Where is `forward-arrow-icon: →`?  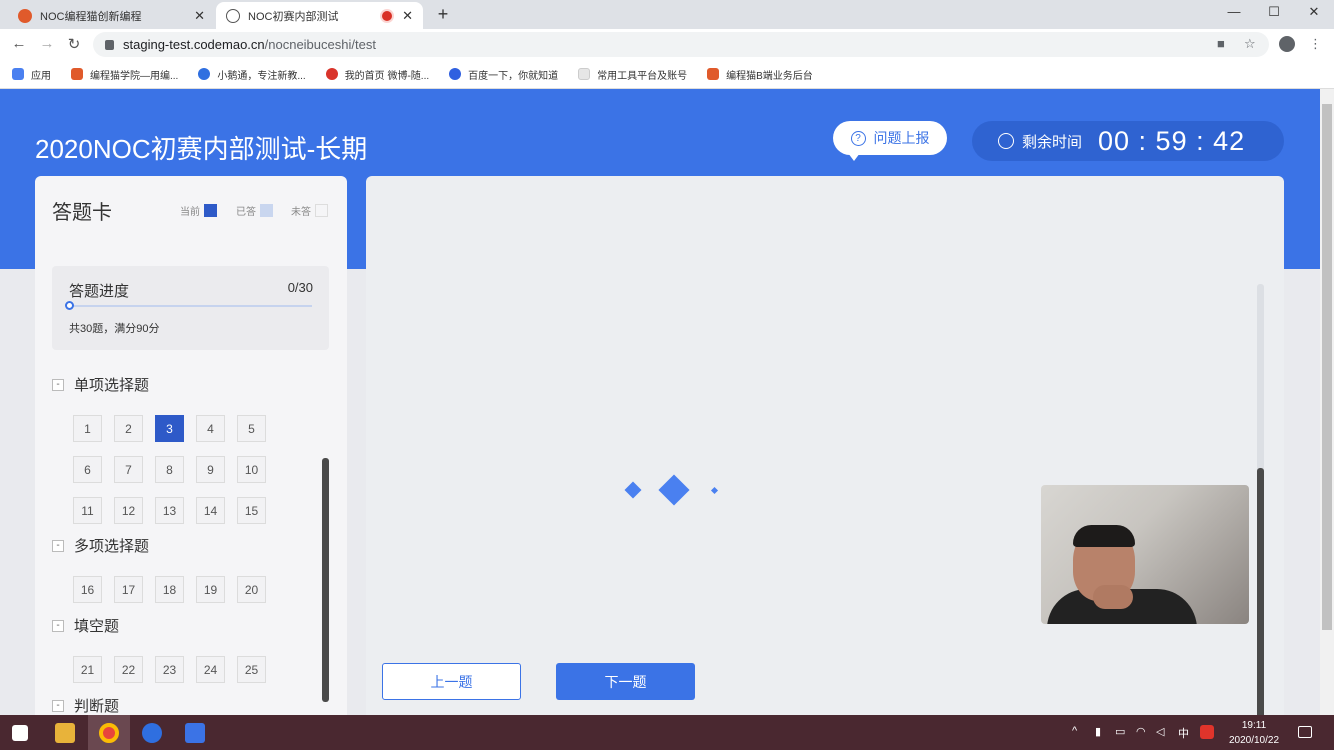
forward-arrow-icon: → is located at coordinates (47, 43).